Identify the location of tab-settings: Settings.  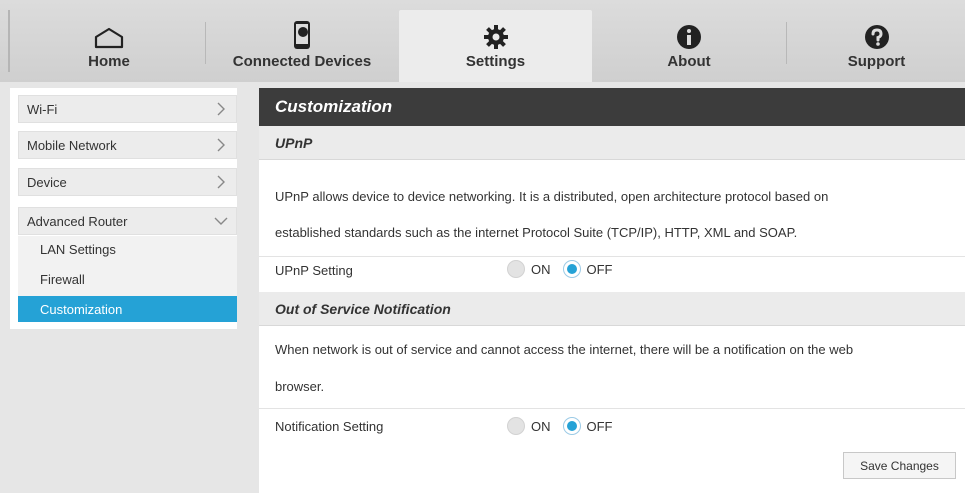
(495, 46).